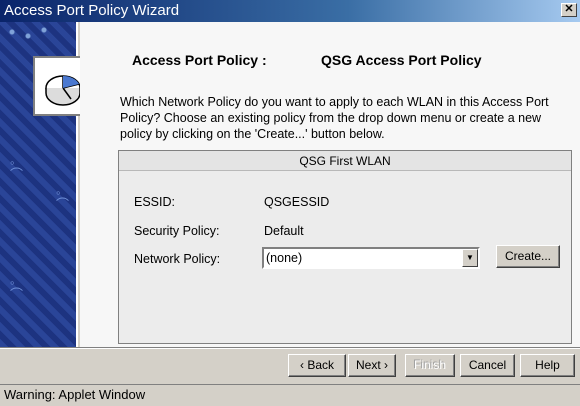 The height and width of the screenshot is (406, 580). I want to click on essid-label: ESSID:, so click(154, 202).